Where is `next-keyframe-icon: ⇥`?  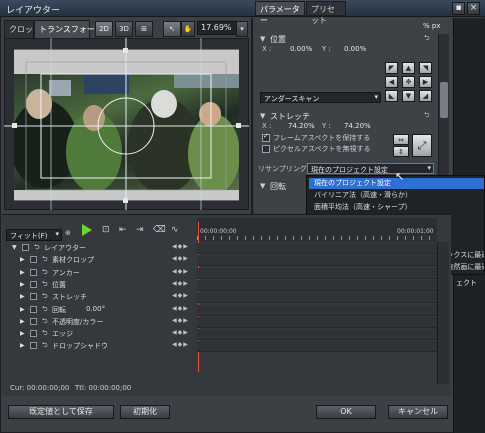
next-keyframe-icon: ⇥ is located at coordinates (140, 230).